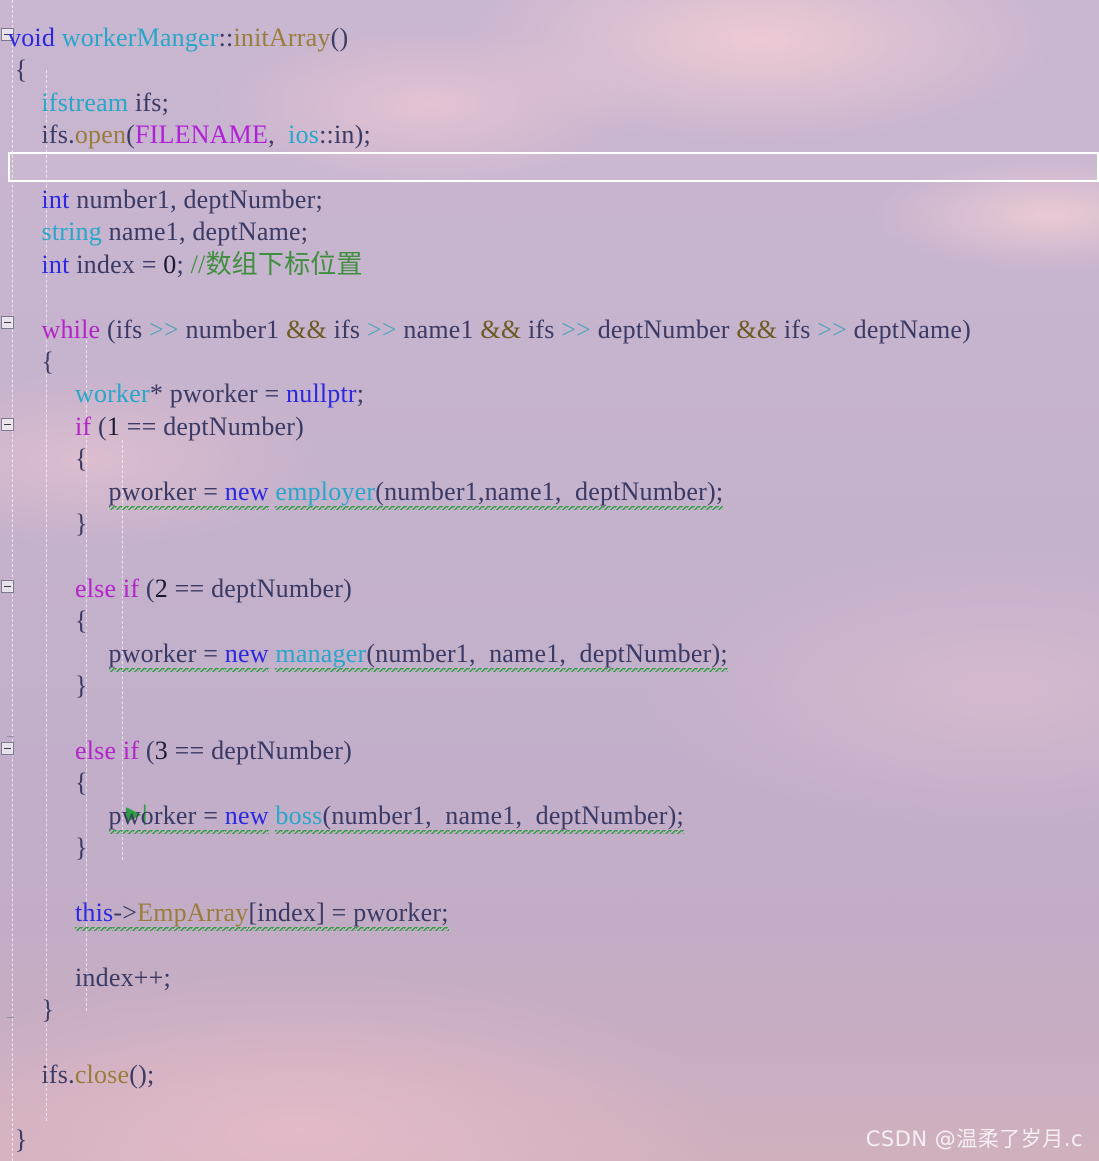  I want to click on code-token: index =, so click(116, 264).